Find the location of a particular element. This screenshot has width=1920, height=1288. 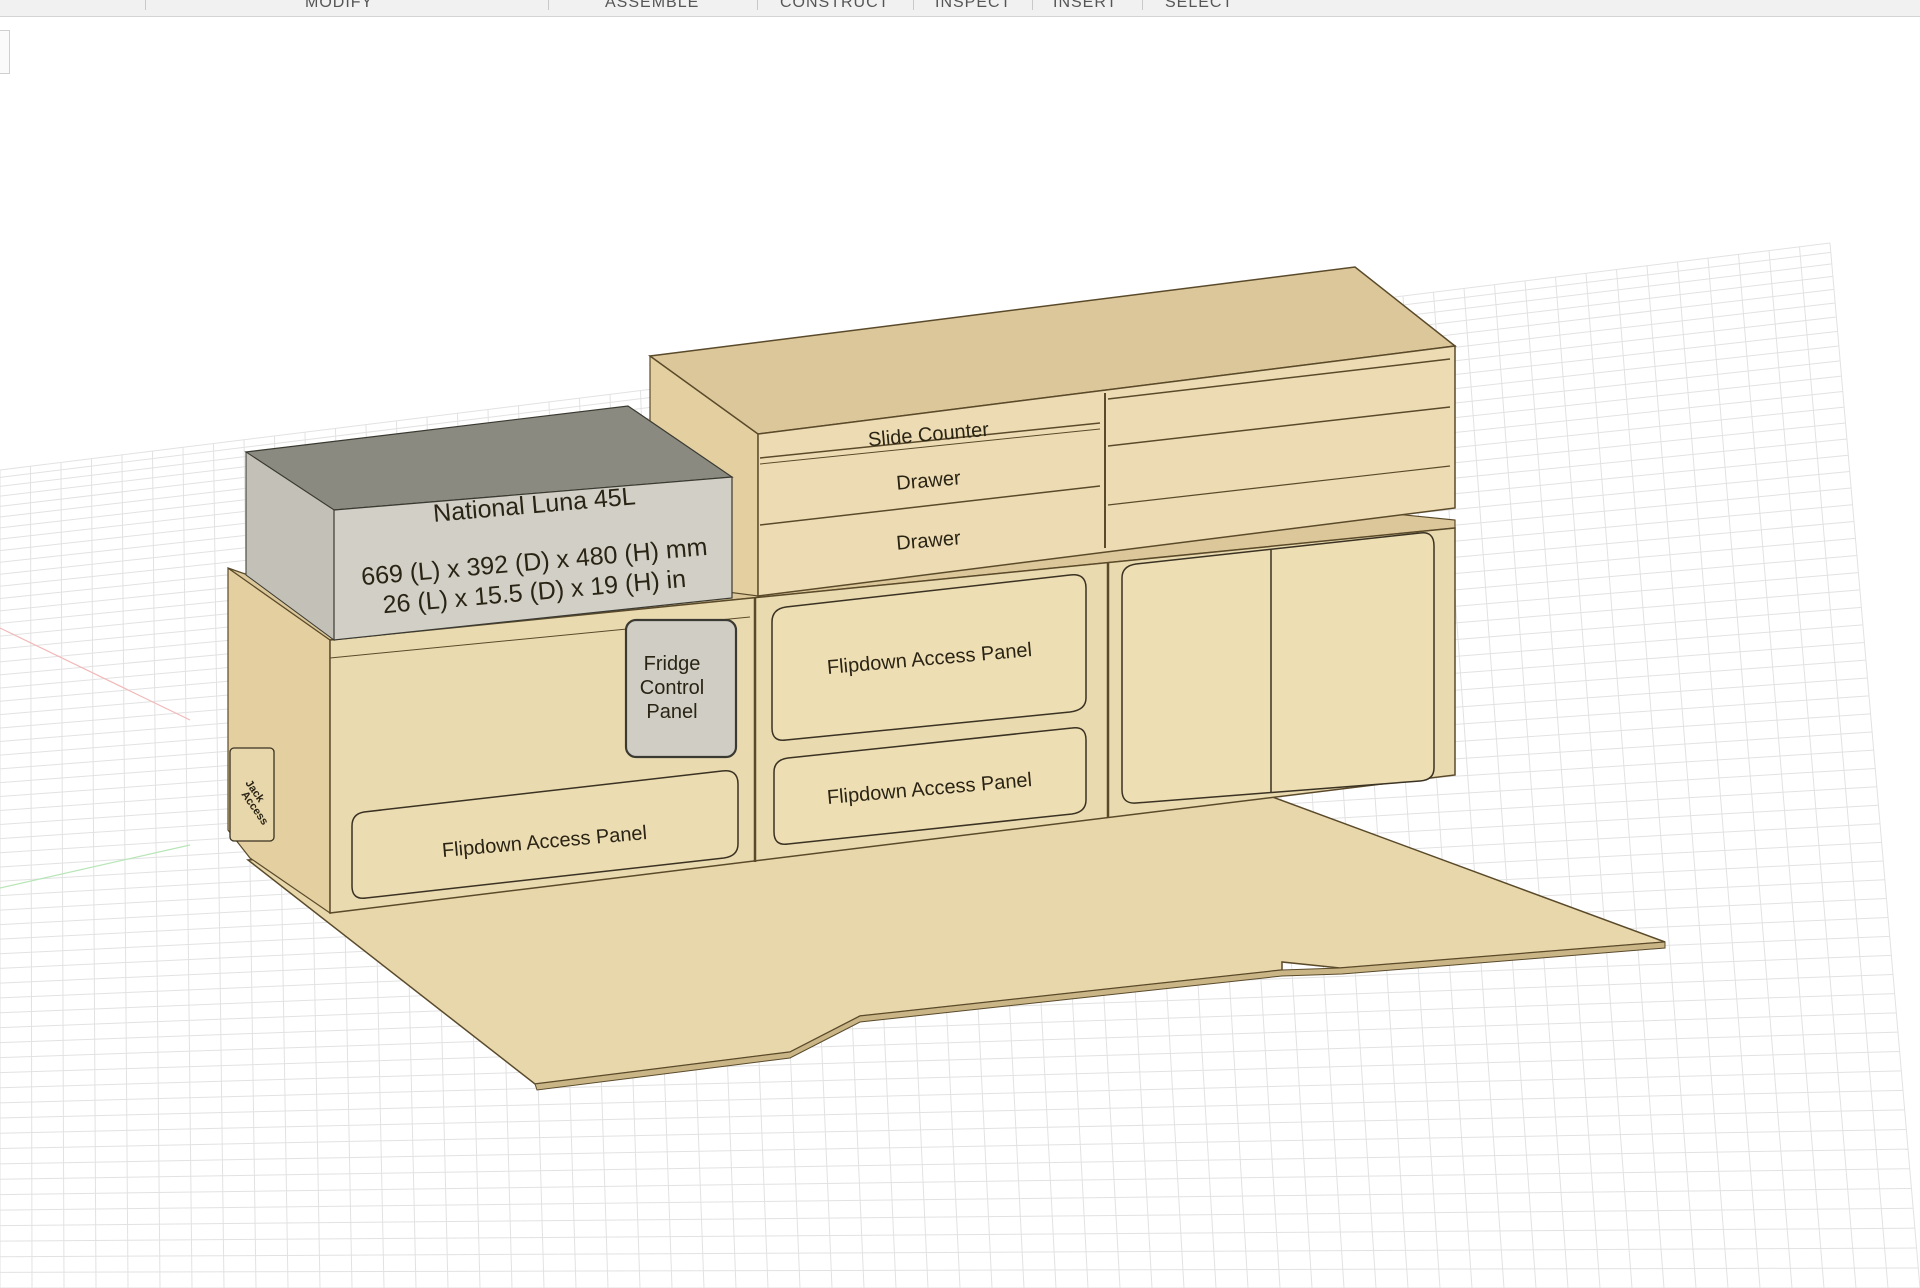

cabinet-door-right is located at coordinates (1278, 668).